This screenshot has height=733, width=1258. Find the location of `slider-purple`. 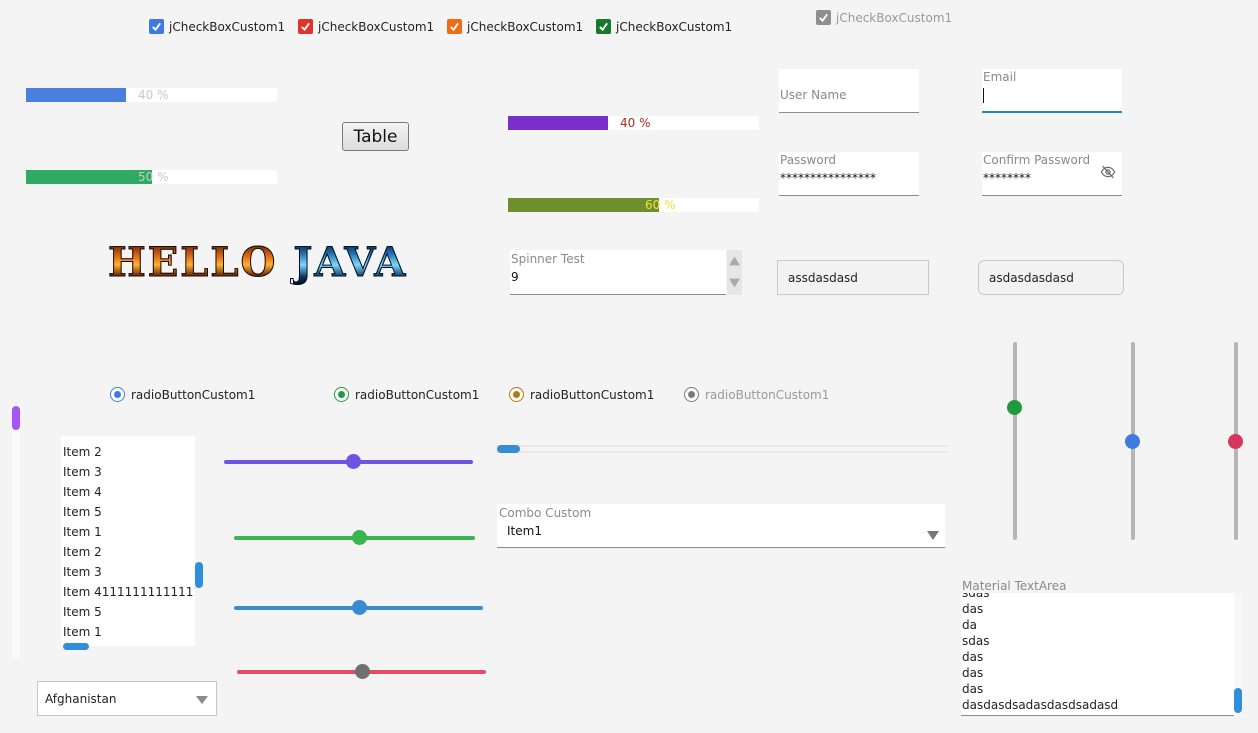

slider-purple is located at coordinates (348, 462).